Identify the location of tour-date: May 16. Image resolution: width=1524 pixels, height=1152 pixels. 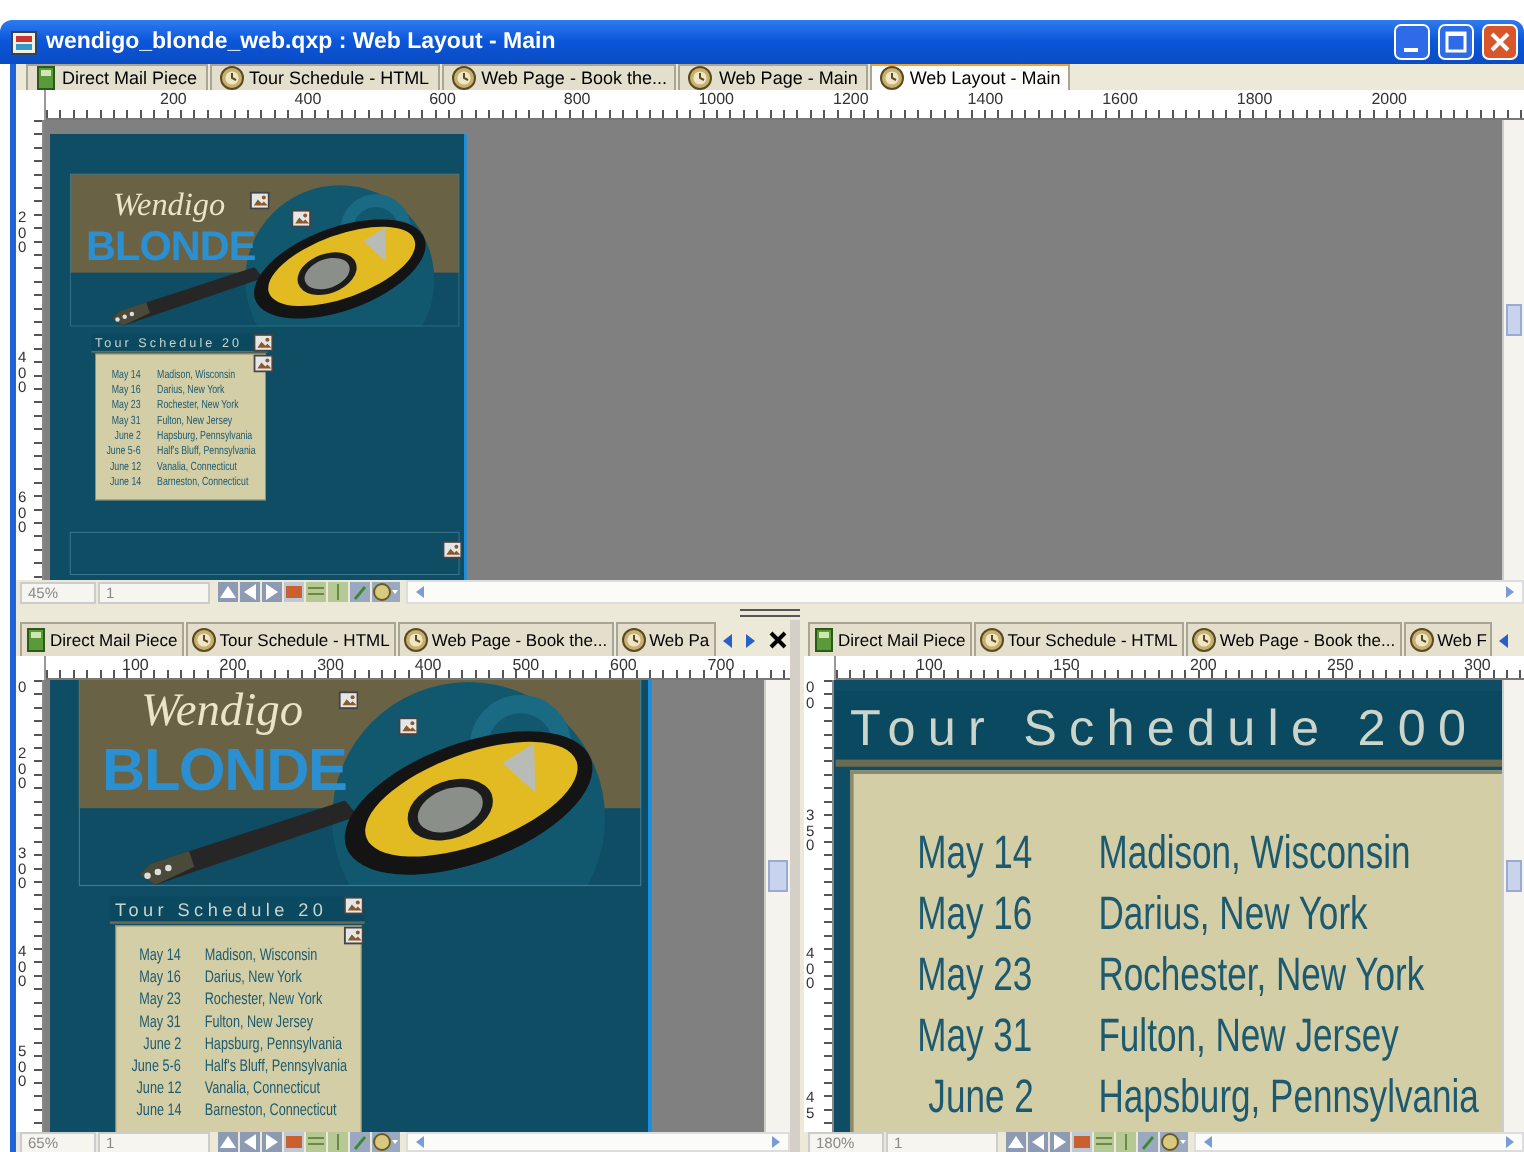
(976, 912).